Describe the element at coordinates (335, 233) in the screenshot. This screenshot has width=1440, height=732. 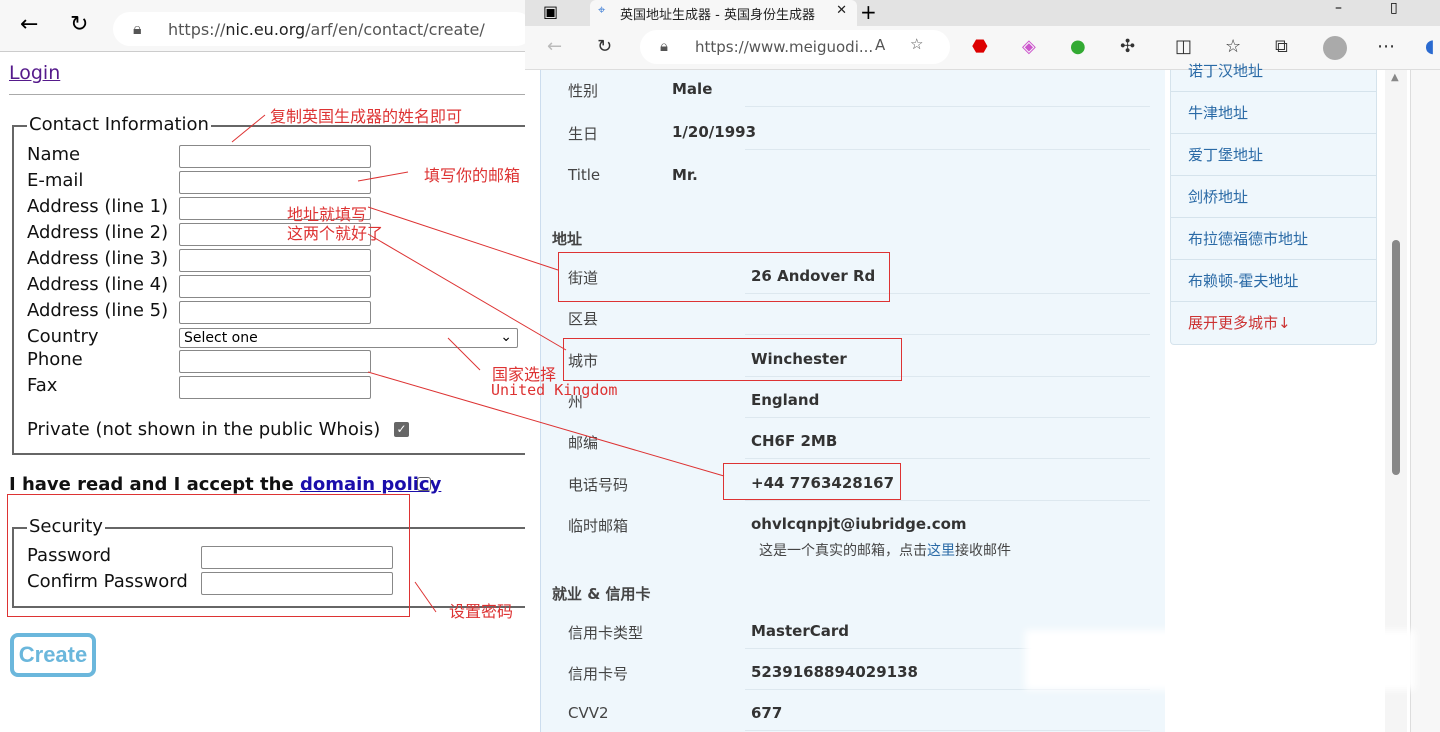
I see `annotation-address-2: 这两个就好了` at that location.